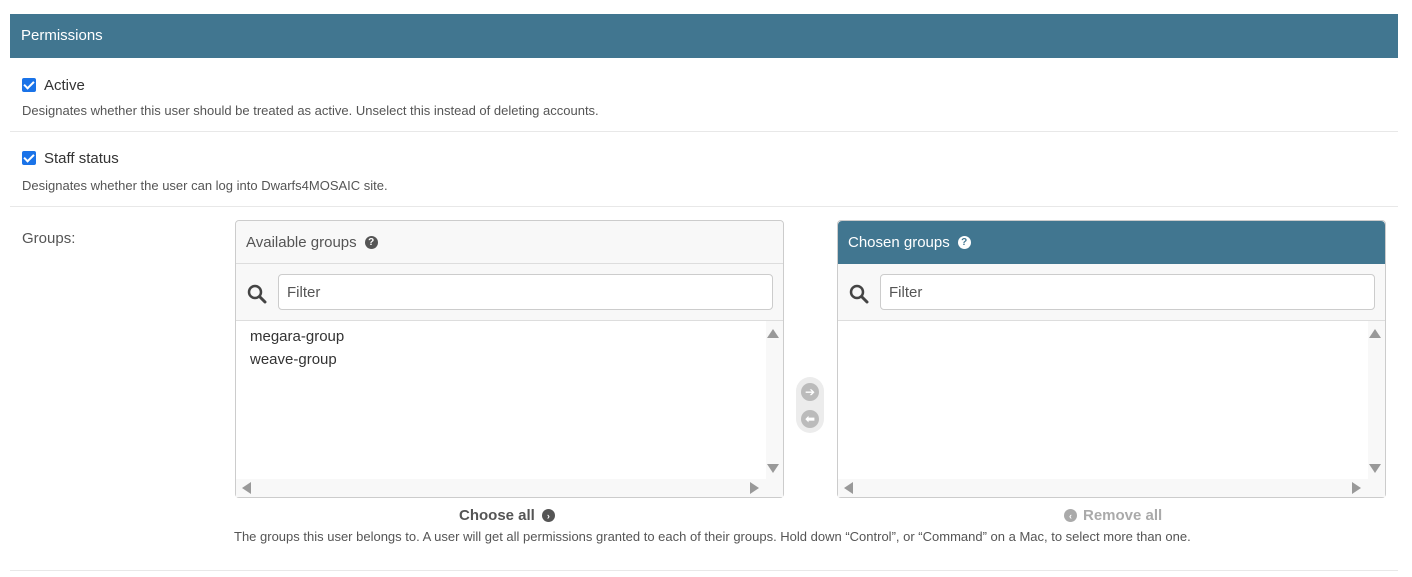  Describe the element at coordinates (899, 242) in the screenshot. I see `chosen-groups-title-text: Chosen groups` at that location.